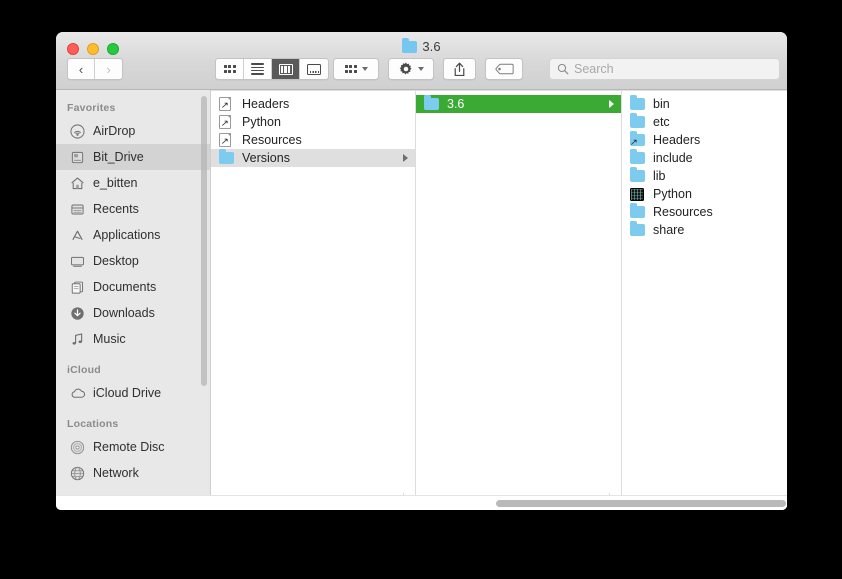 This screenshot has height=579, width=842. What do you see at coordinates (704, 176) in the screenshot?
I see `list-item: lib` at bounding box center [704, 176].